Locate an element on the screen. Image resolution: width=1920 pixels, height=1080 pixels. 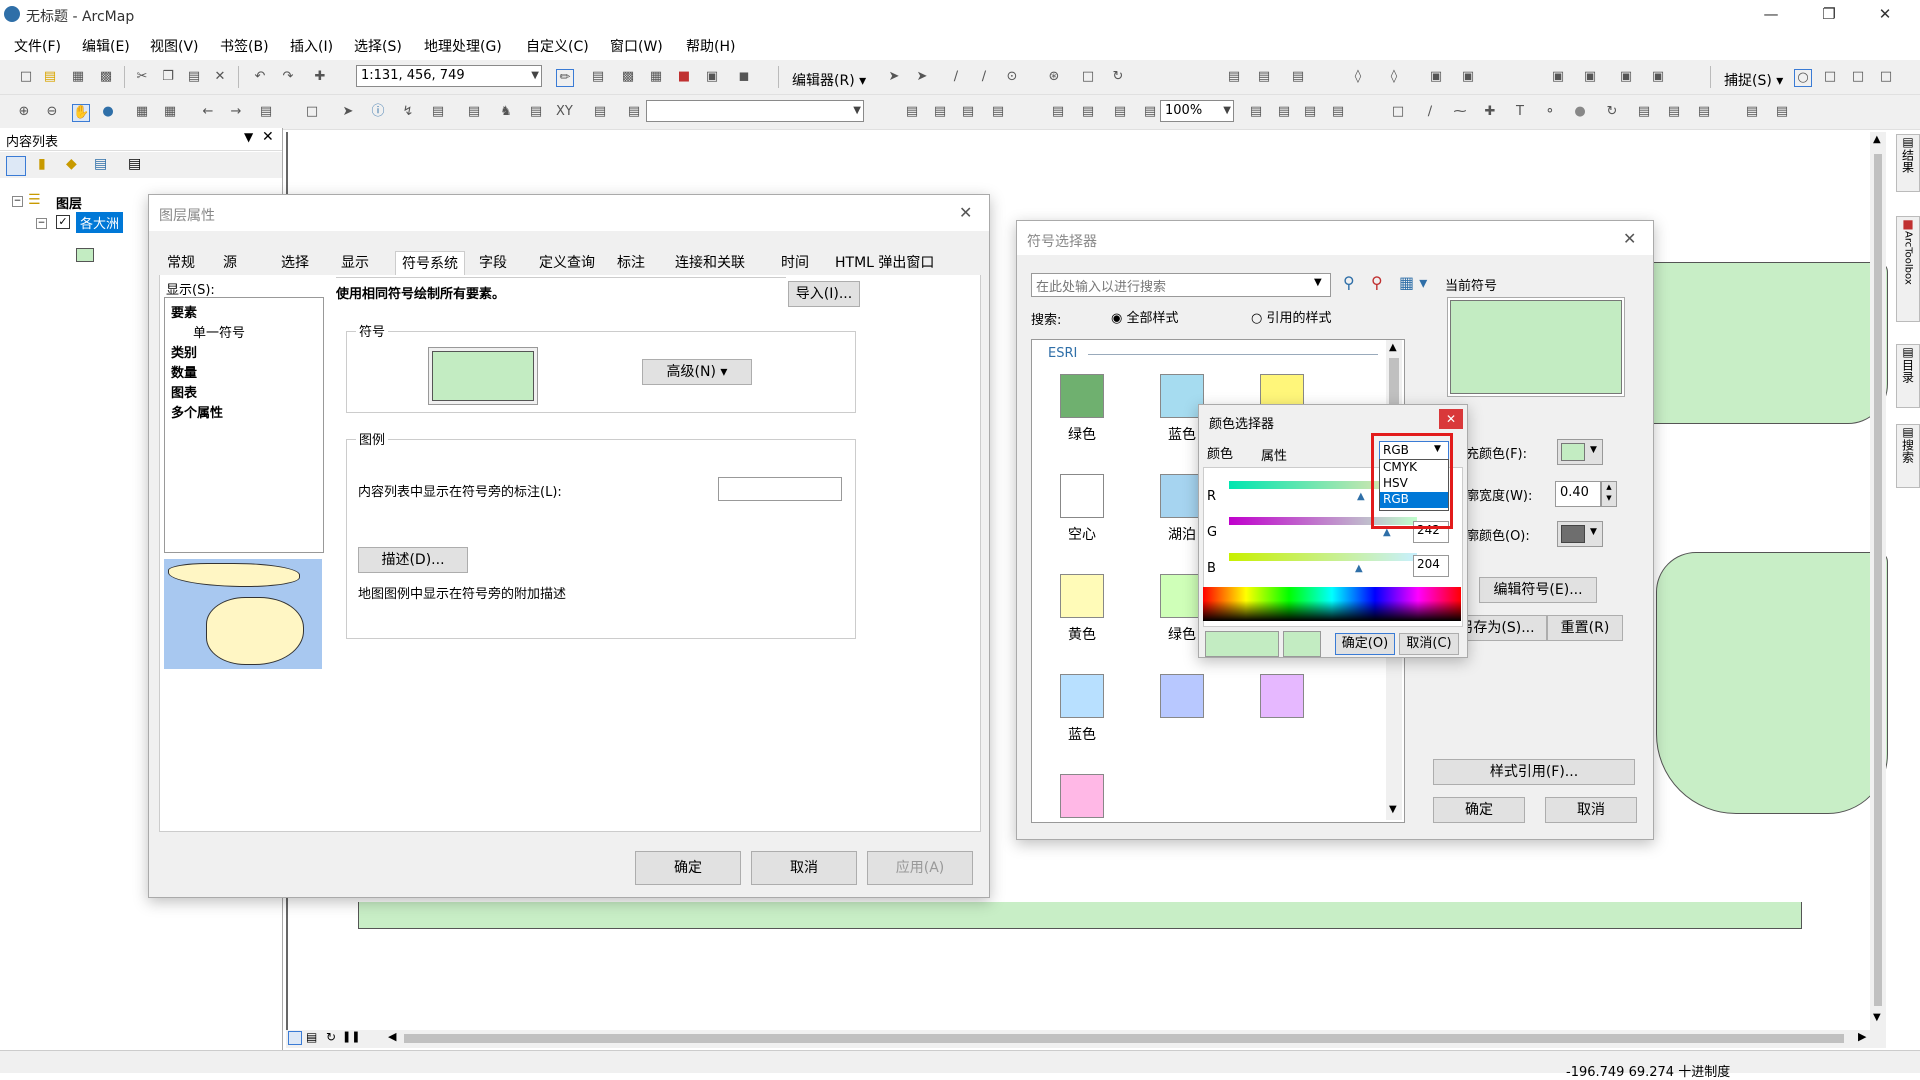
pin-icon: ▼ is located at coordinates (248, 137).